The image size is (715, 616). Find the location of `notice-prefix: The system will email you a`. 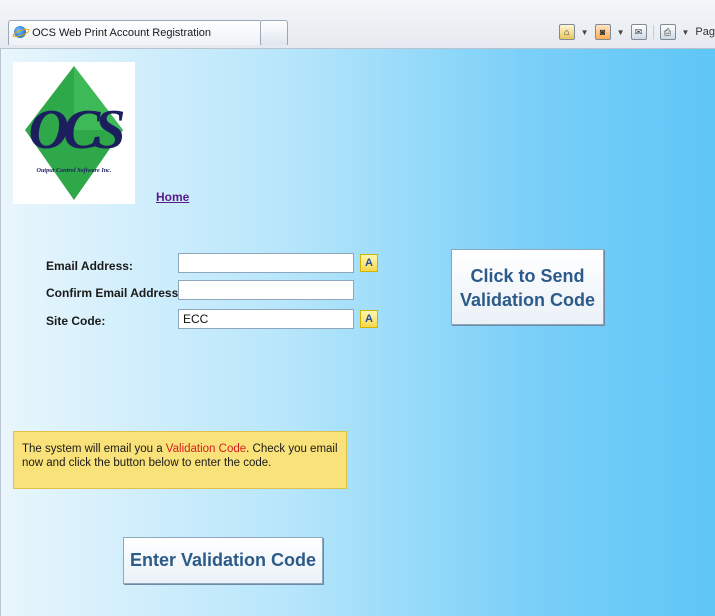

notice-prefix: The system will email you a is located at coordinates (94, 449).